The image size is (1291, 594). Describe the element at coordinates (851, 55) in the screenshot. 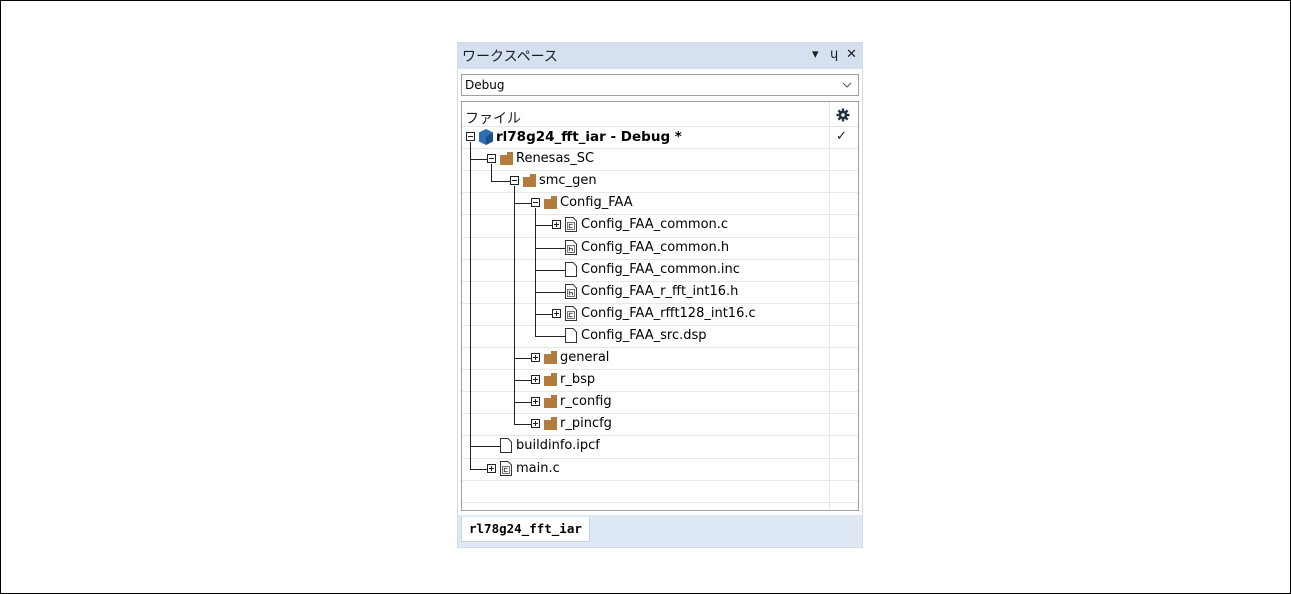

I see `close-icon: ✕` at that location.